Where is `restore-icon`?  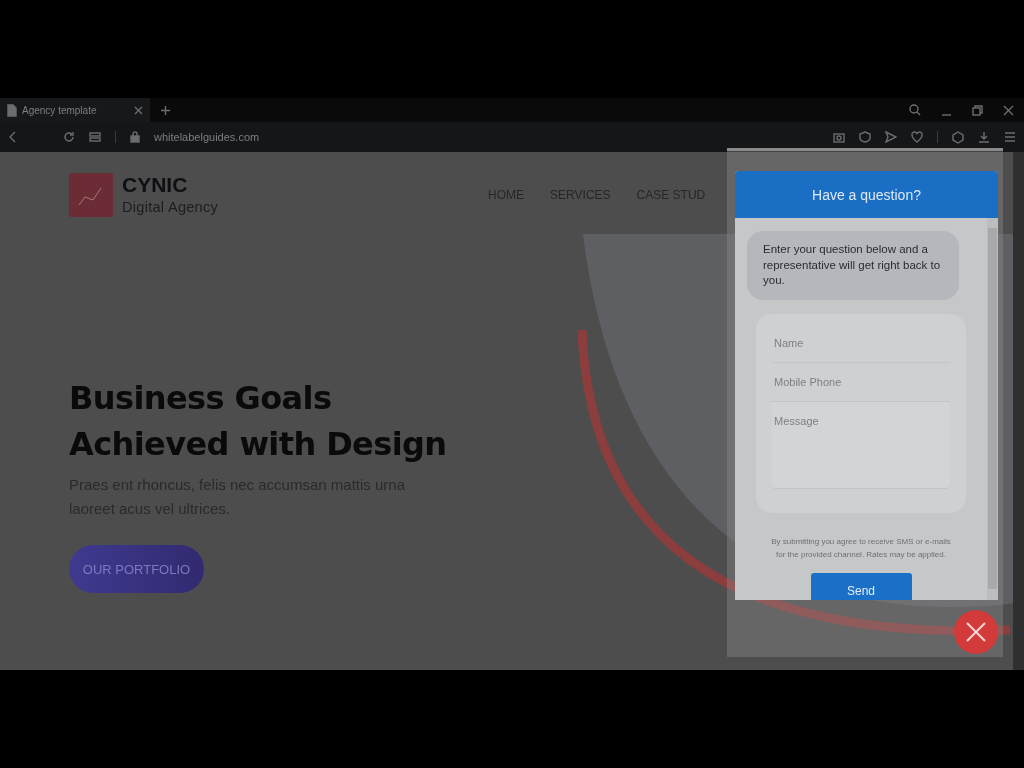
restore-icon is located at coordinates (977, 110).